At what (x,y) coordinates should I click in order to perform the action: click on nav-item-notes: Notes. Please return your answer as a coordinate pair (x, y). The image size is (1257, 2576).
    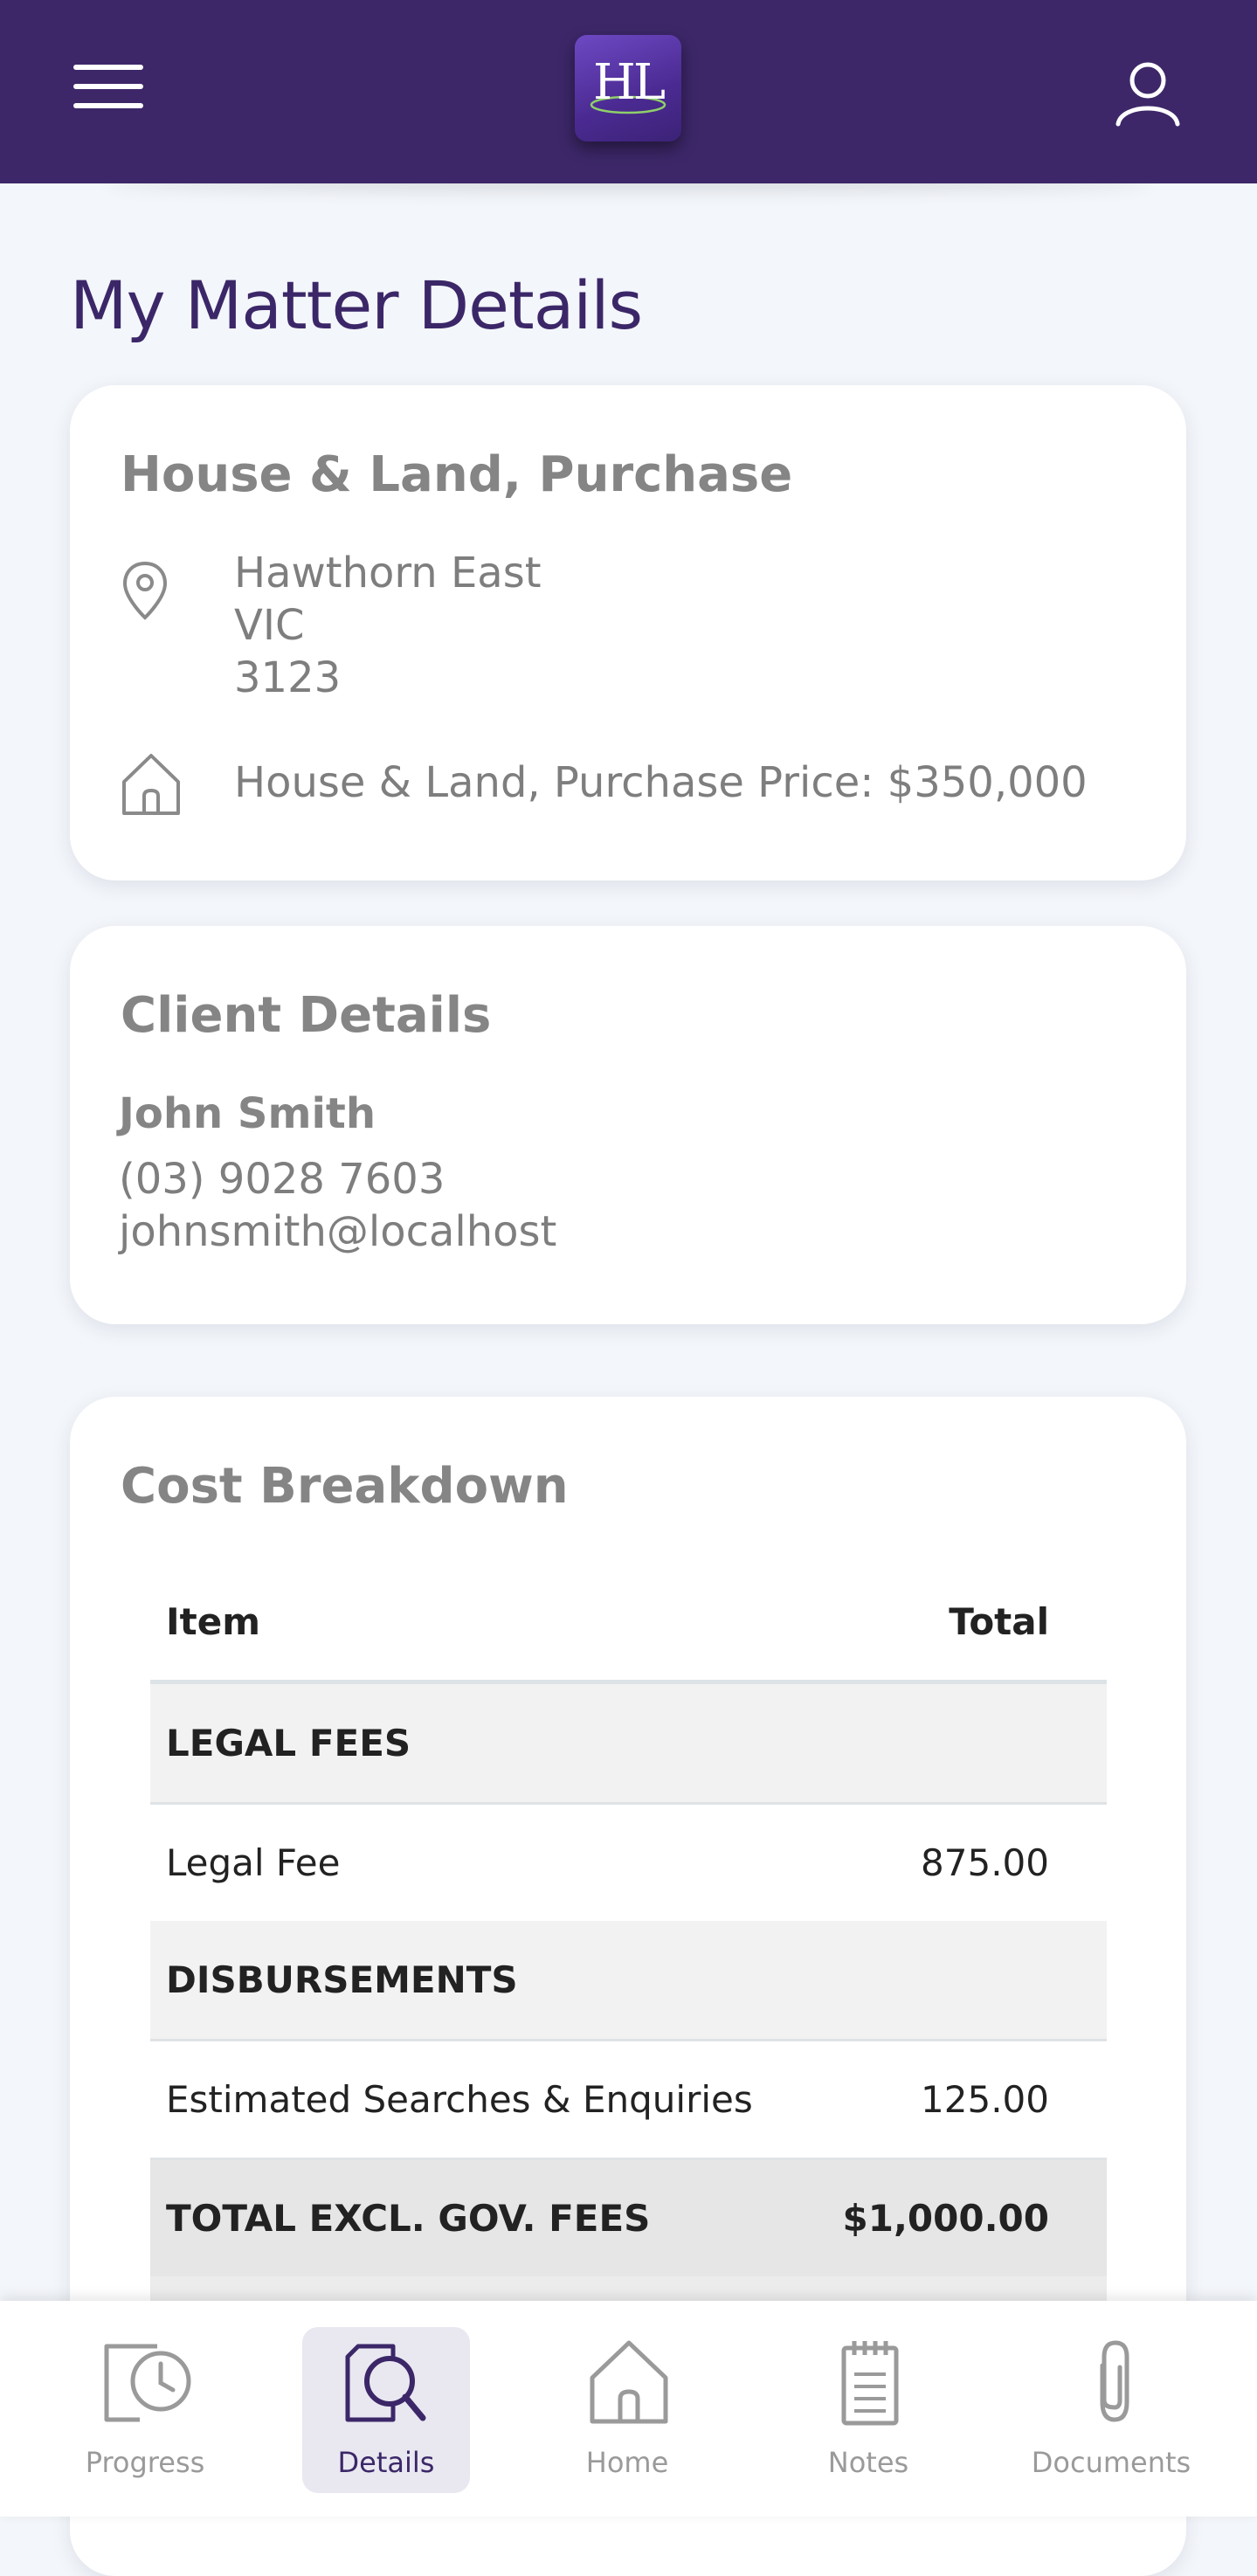
    Looking at the image, I should click on (868, 2410).